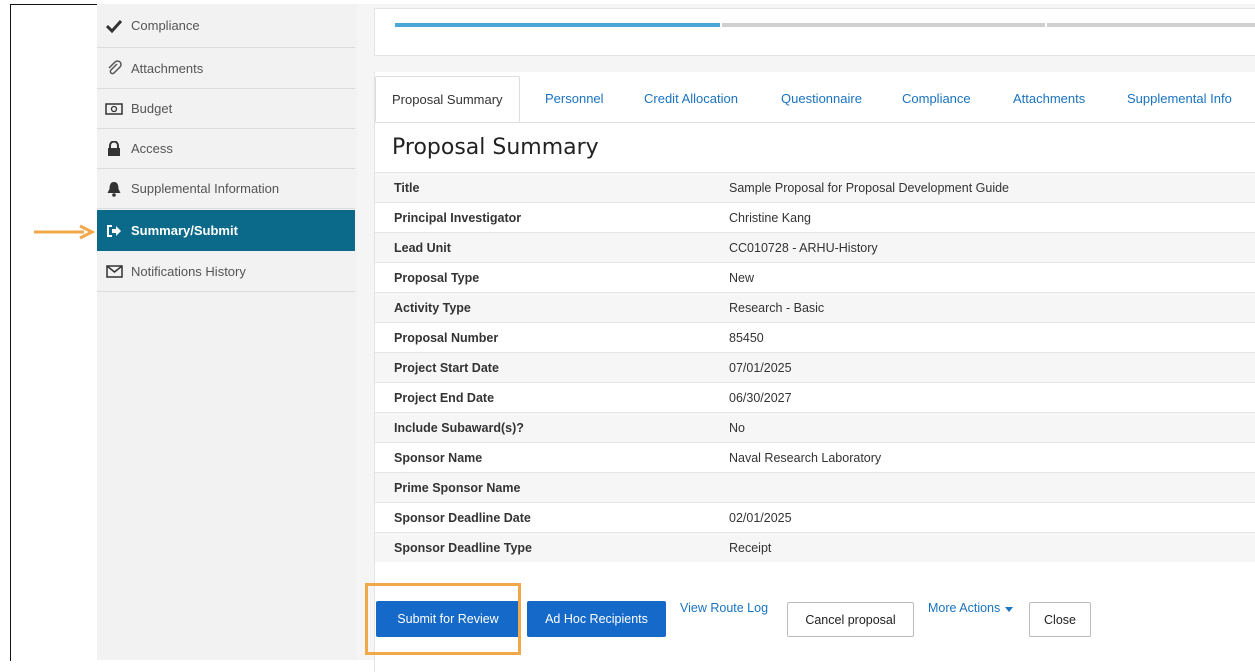 This screenshot has width=1255, height=672. Describe the element at coordinates (815, 427) in the screenshot. I see `table-row: Include Subaward(s)? No` at that location.